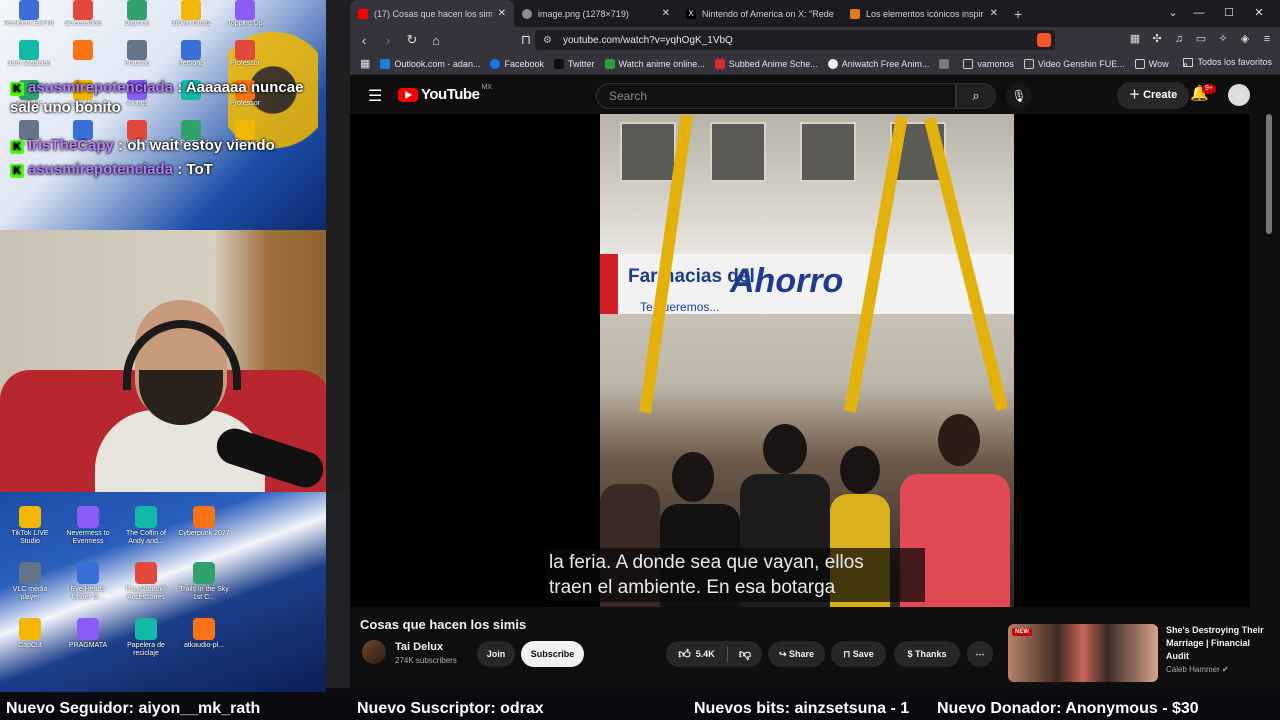 The width and height of the screenshot is (1280, 720). I want to click on desktop-icon-label: CapCut, so click(30, 645).